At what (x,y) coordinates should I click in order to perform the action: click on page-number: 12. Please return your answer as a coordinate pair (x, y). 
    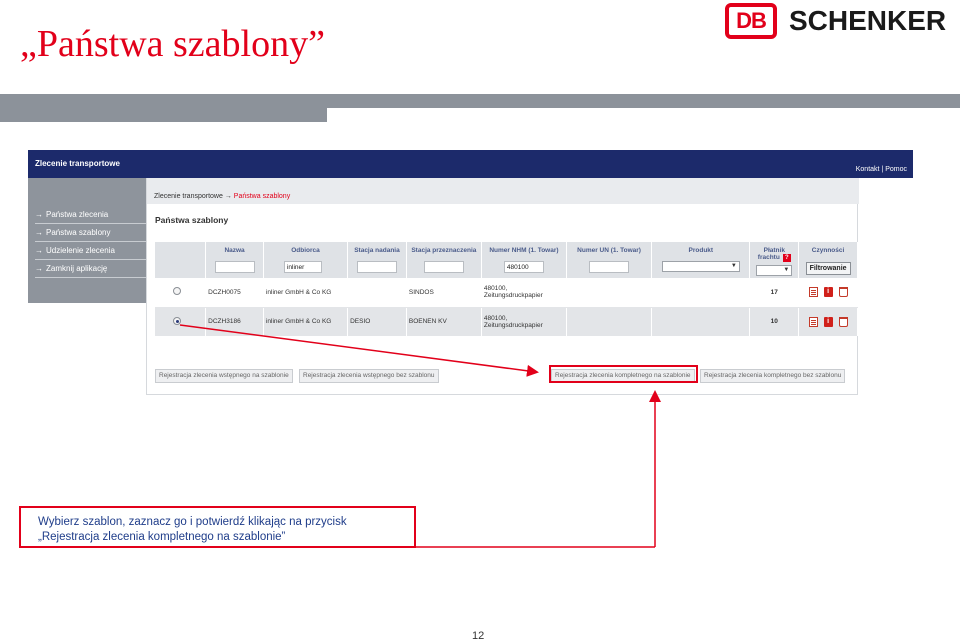
    Looking at the image, I should click on (478, 636).